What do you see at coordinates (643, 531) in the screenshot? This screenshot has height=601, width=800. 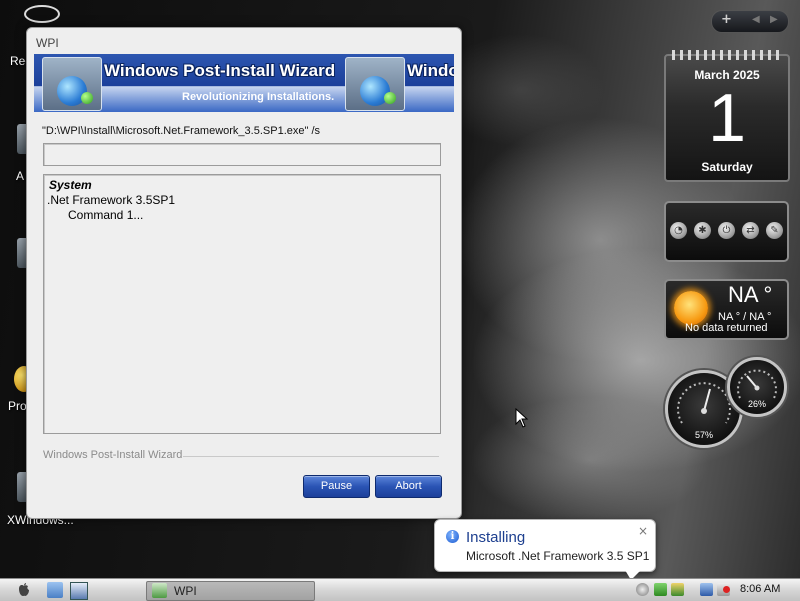 I see `close-icon: ×` at bounding box center [643, 531].